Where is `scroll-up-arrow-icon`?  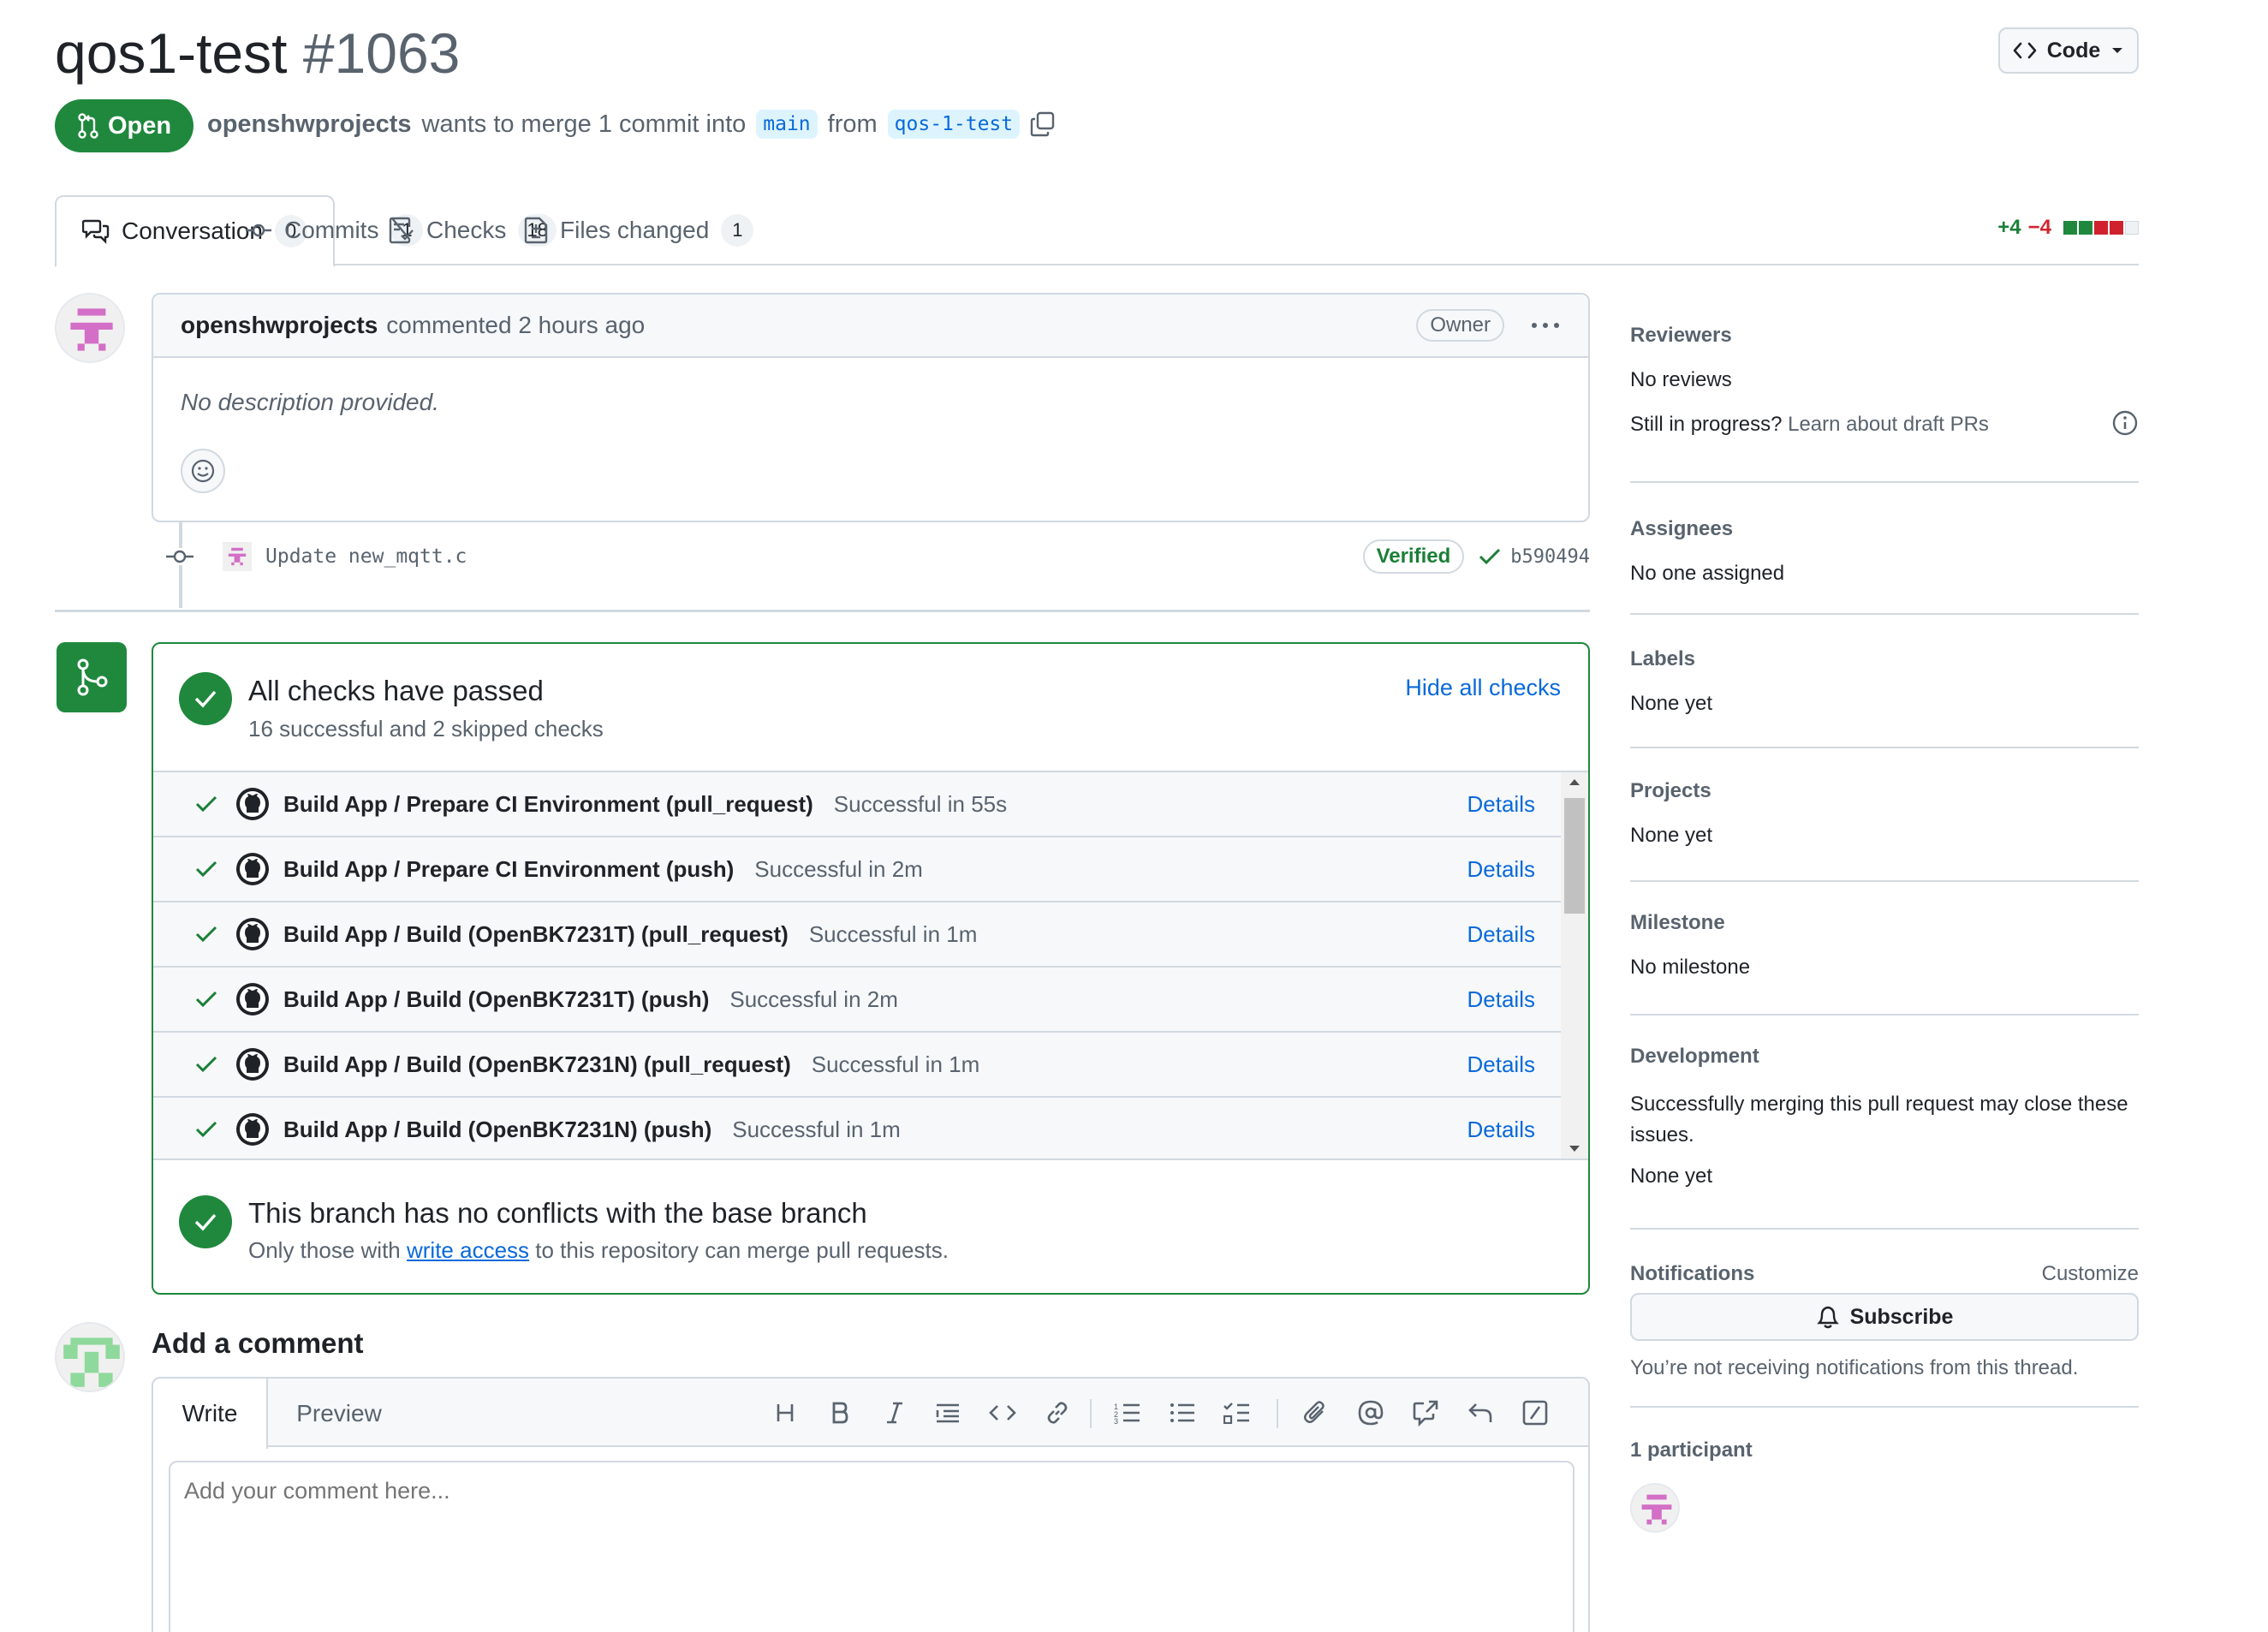 scroll-up-arrow-icon is located at coordinates (1574, 782).